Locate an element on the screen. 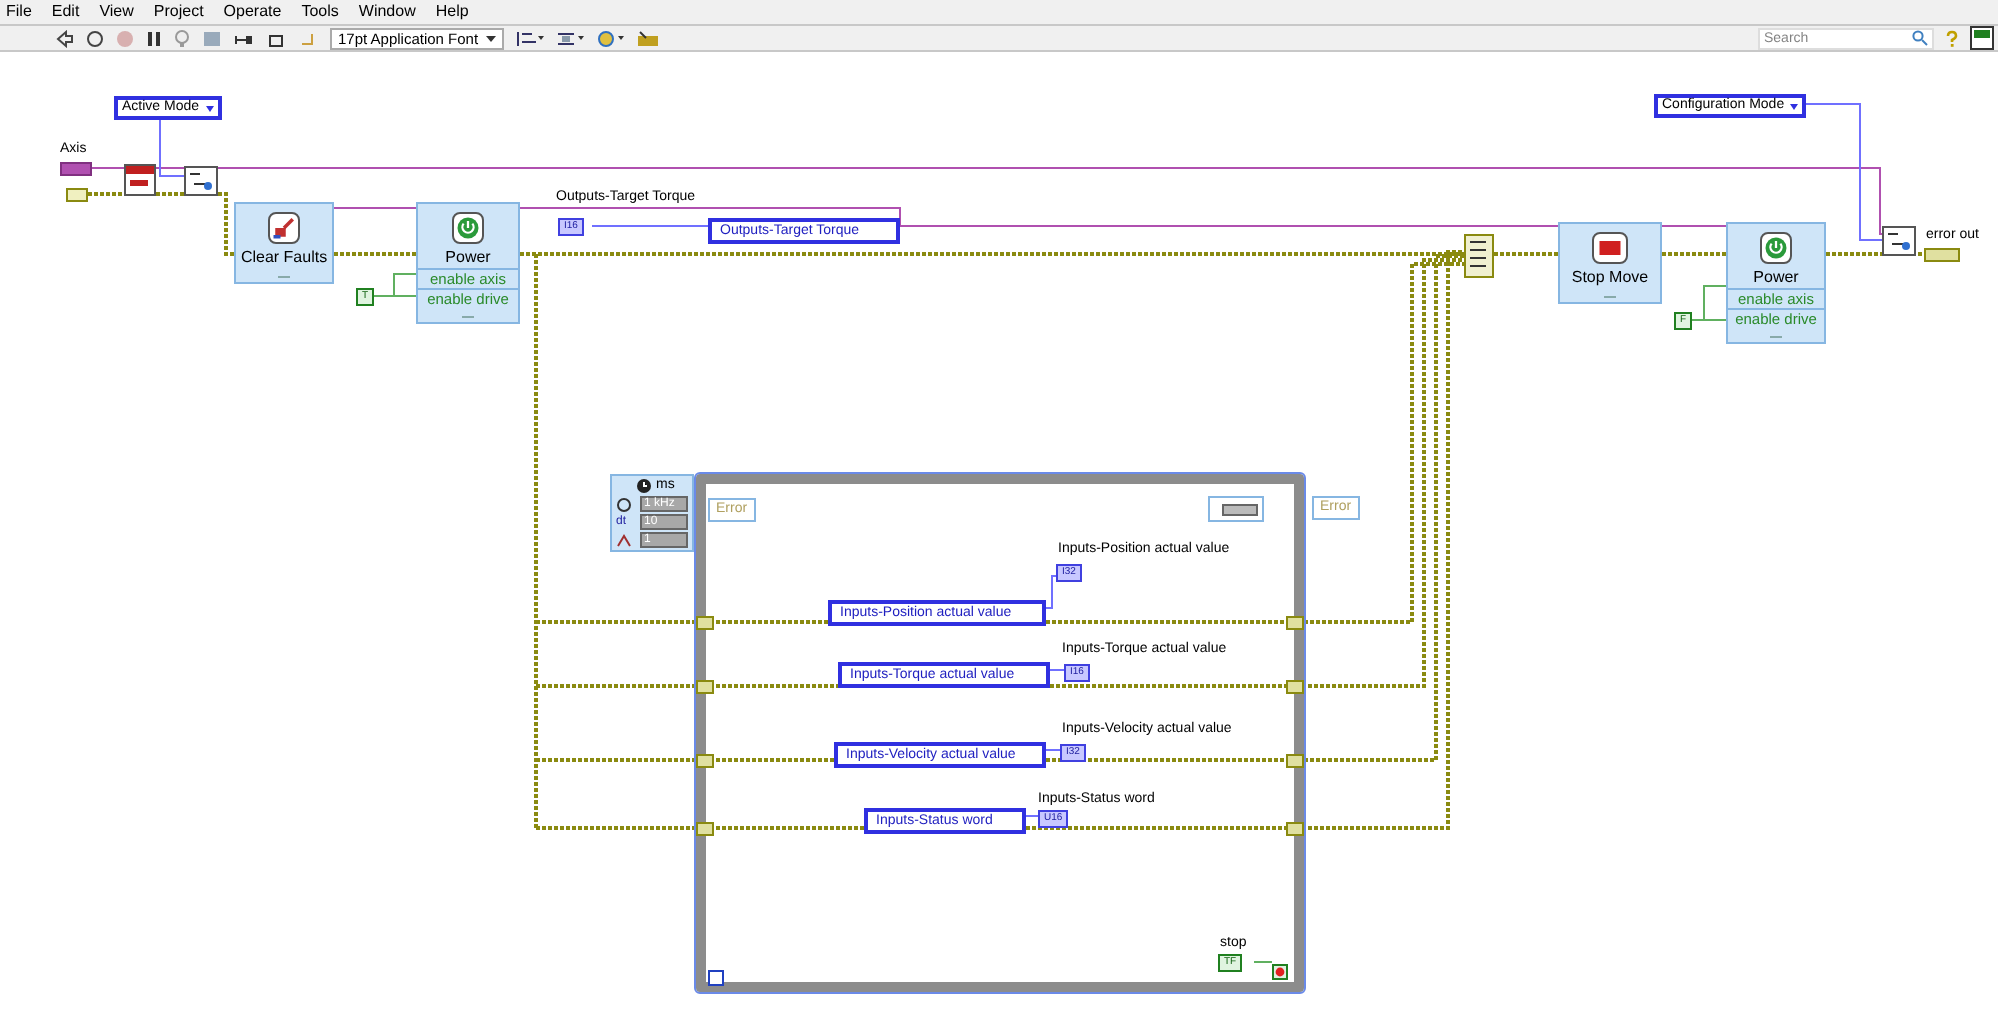 The width and height of the screenshot is (1998, 1028). node-title: Clear Faults is located at coordinates (284, 258).